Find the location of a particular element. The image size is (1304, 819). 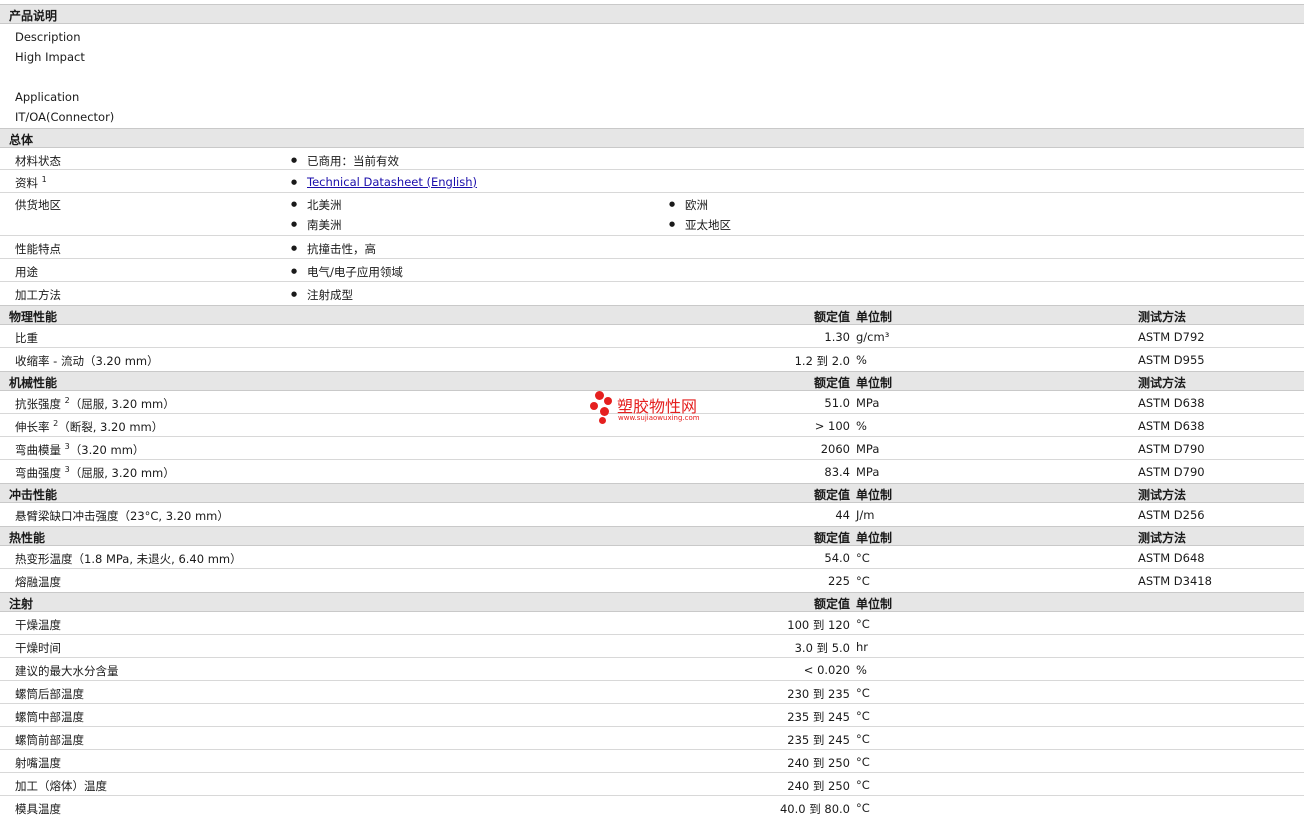

row-documents: 资料 1 Technical Datasheet (English) is located at coordinates (652, 181).